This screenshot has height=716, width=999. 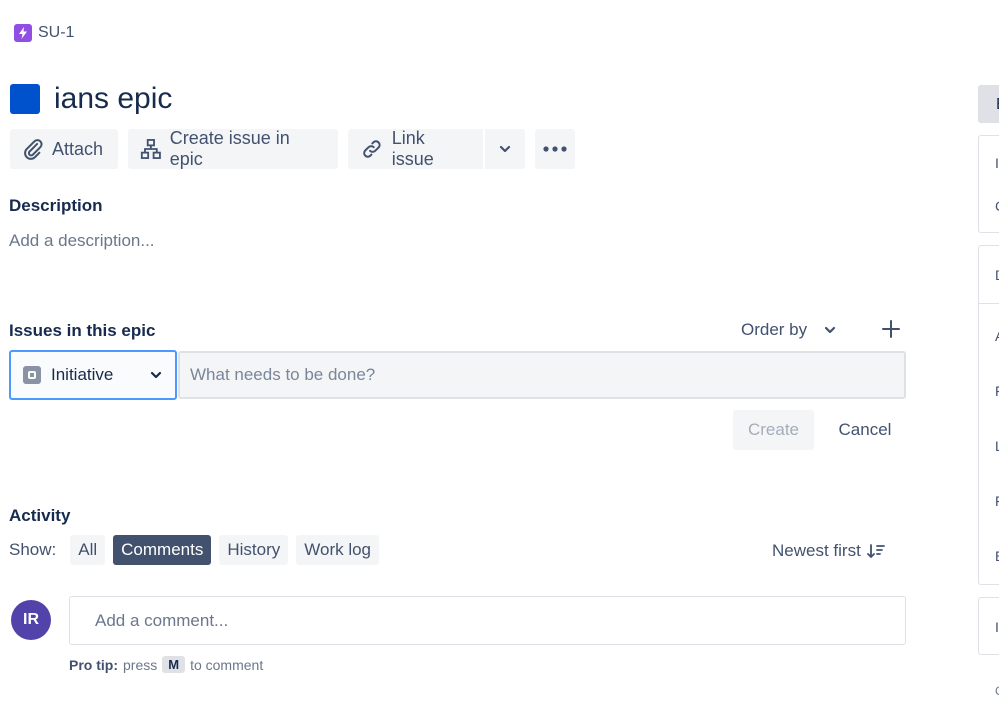 I want to click on filter-history: History, so click(x=254, y=550).